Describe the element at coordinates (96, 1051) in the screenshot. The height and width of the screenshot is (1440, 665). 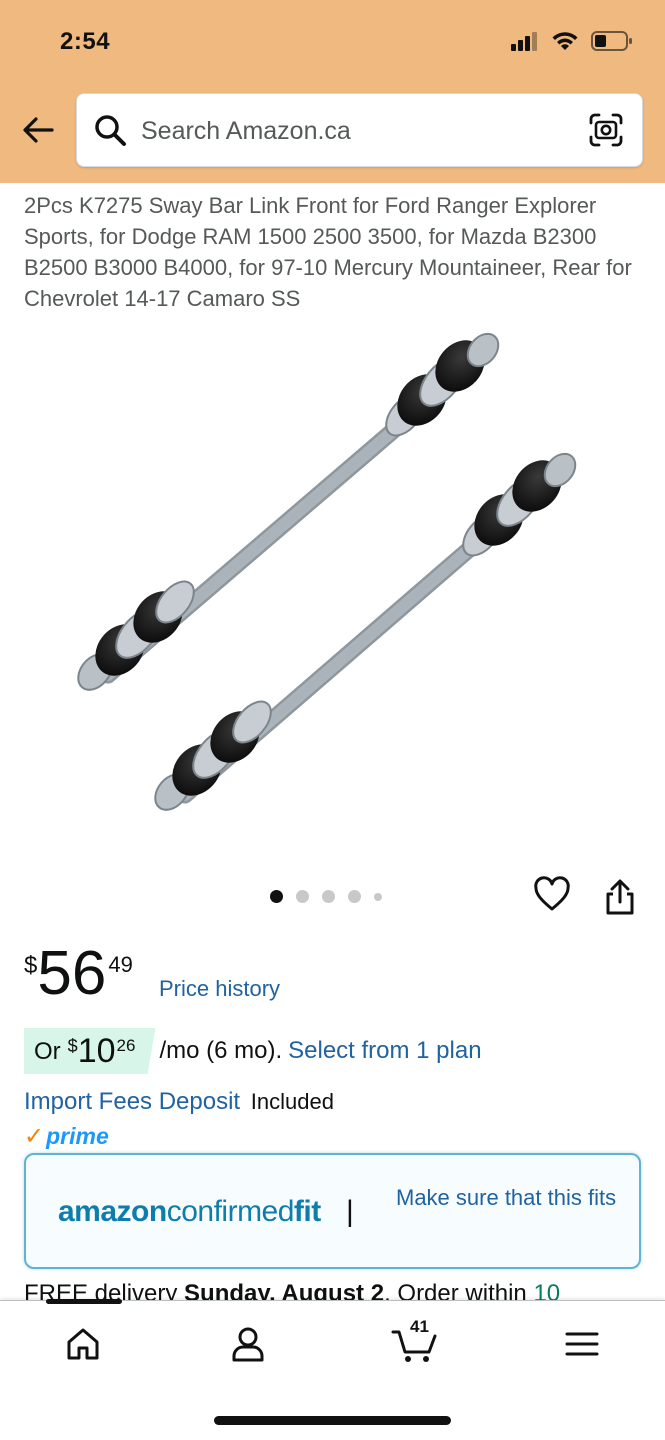
I see `installment-whole: 10` at that location.